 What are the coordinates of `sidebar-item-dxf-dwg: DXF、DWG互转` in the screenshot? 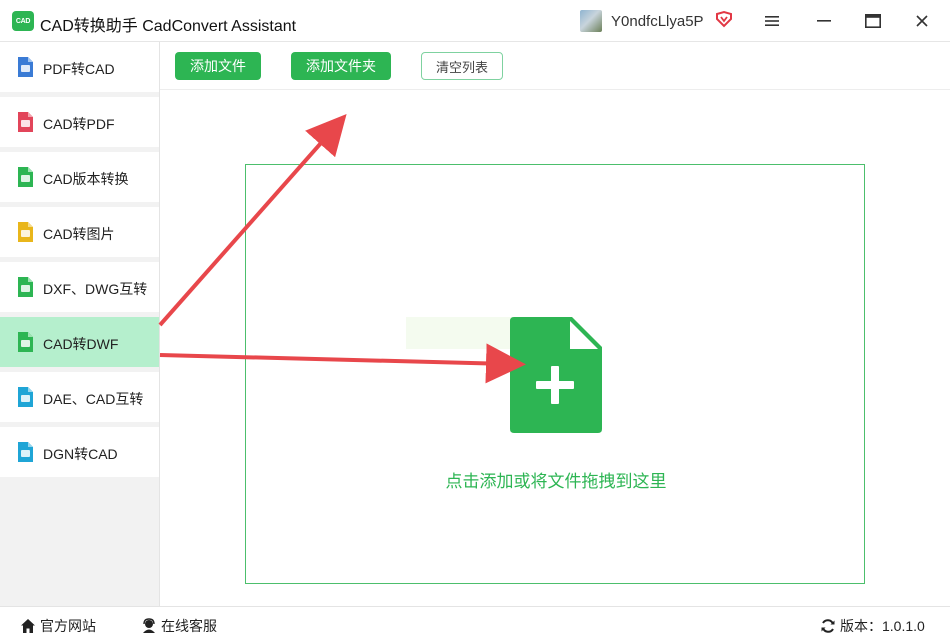 It's located at (79, 287).